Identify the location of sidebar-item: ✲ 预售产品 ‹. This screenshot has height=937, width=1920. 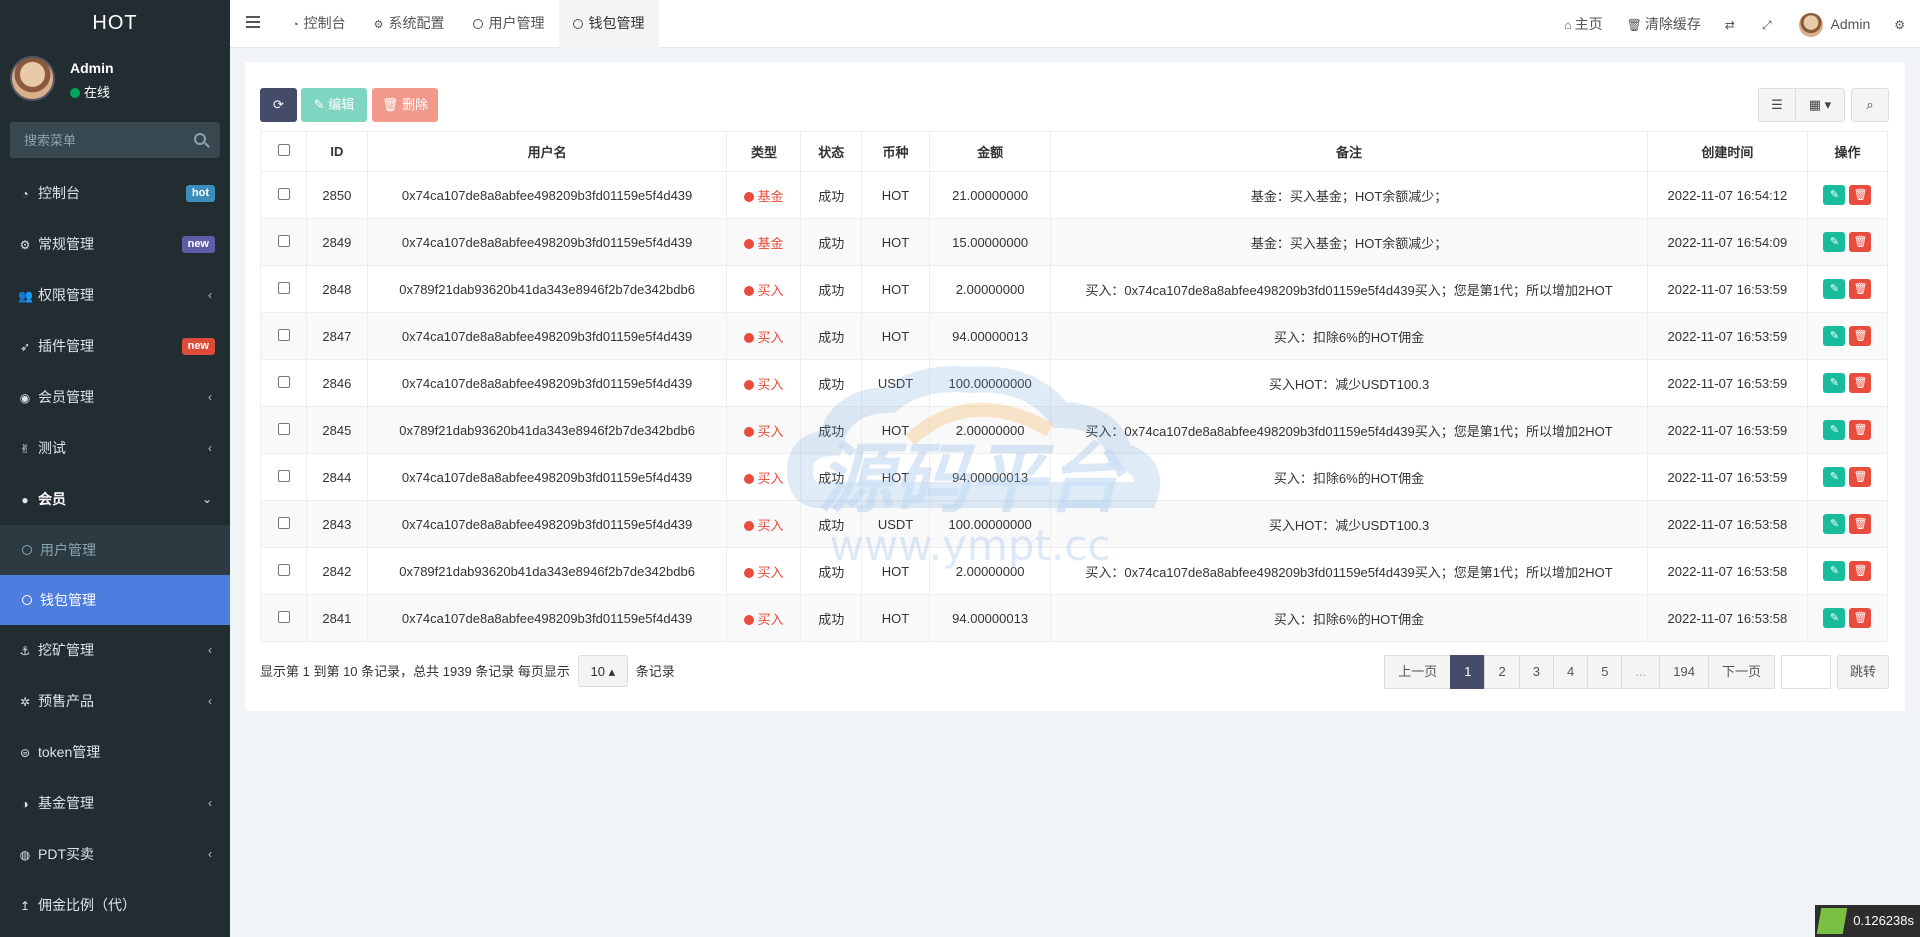
(115, 701).